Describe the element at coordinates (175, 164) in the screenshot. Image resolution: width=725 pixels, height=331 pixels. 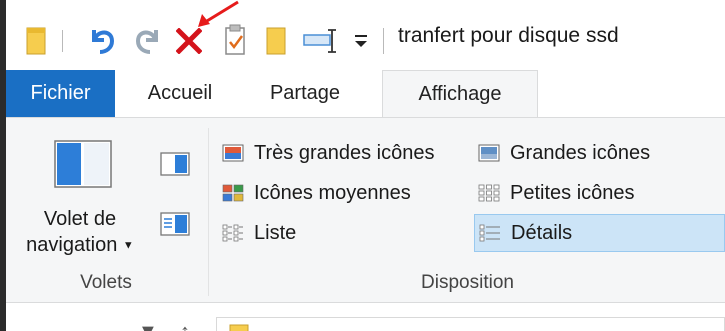
I see `preview-pane-icon` at that location.